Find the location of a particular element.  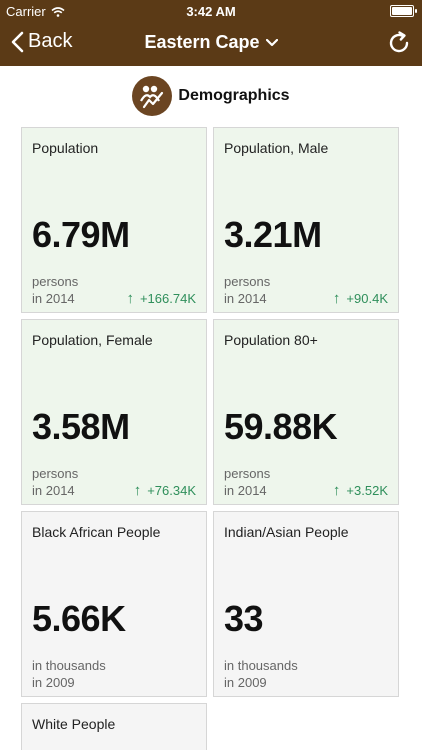

card-change: ↑ +3.52K is located at coordinates (360, 490).